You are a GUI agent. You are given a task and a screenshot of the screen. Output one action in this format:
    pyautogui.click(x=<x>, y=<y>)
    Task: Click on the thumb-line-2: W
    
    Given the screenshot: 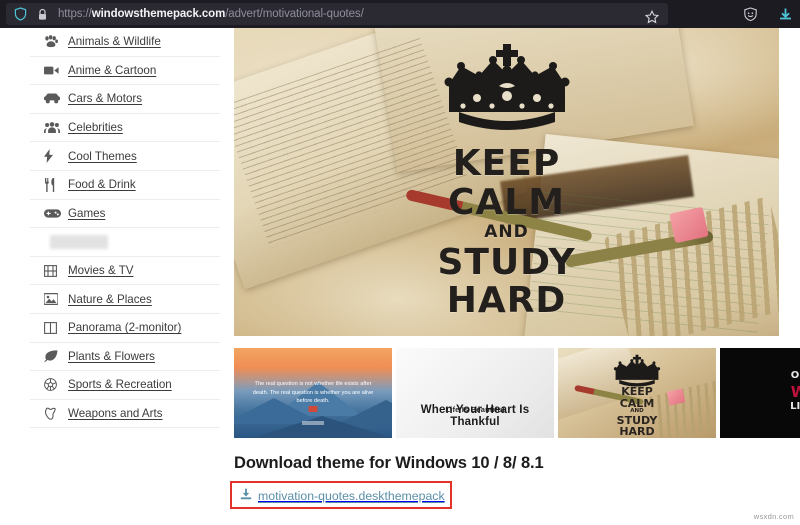 What is the action you would take?
    pyautogui.click(x=795, y=391)
    